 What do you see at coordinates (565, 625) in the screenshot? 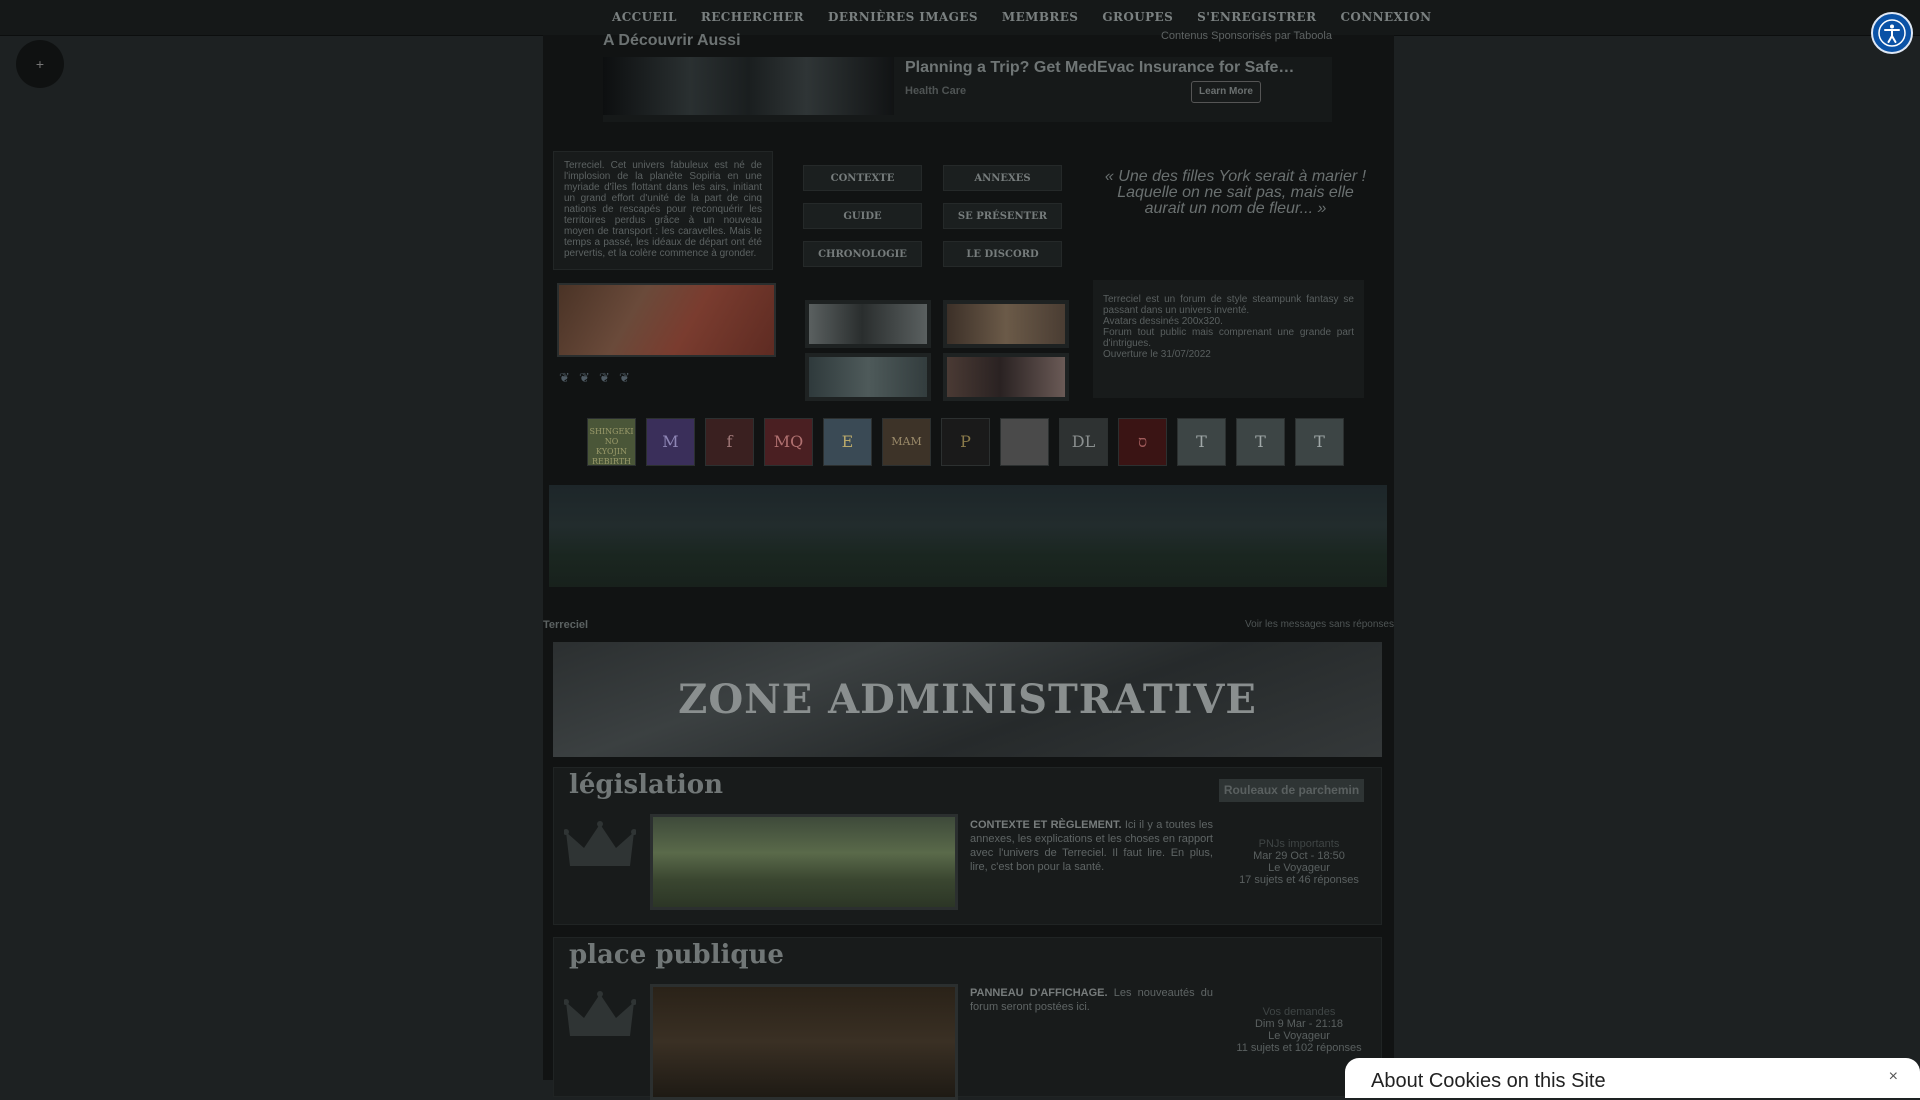
I see `breadcrumb: Terreciel` at bounding box center [565, 625].